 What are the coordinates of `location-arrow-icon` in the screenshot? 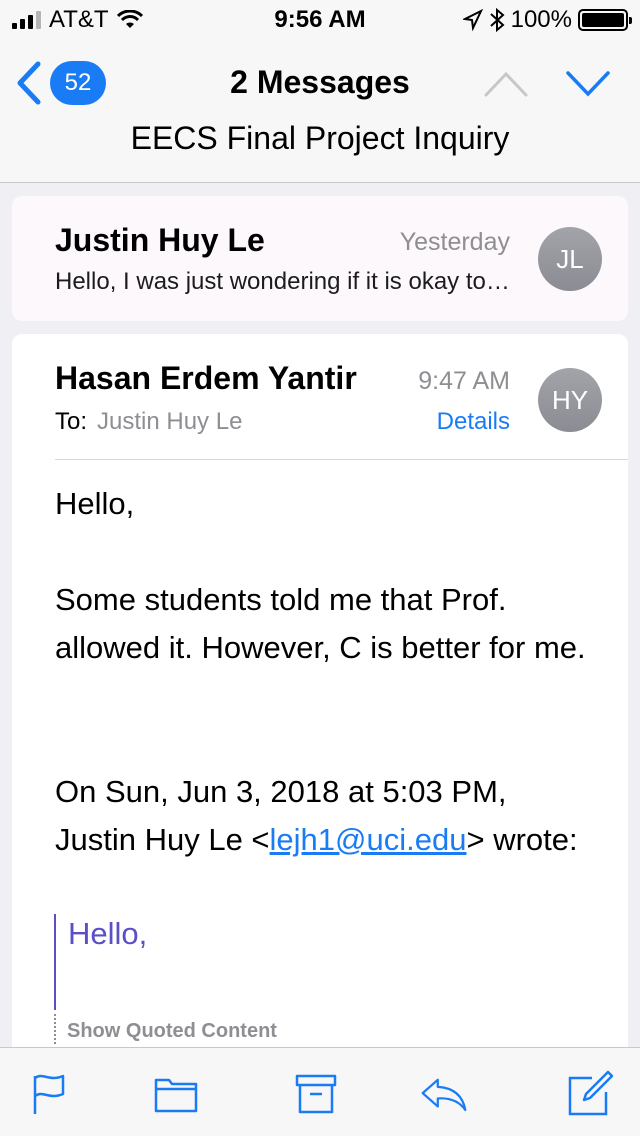 It's located at (472, 20).